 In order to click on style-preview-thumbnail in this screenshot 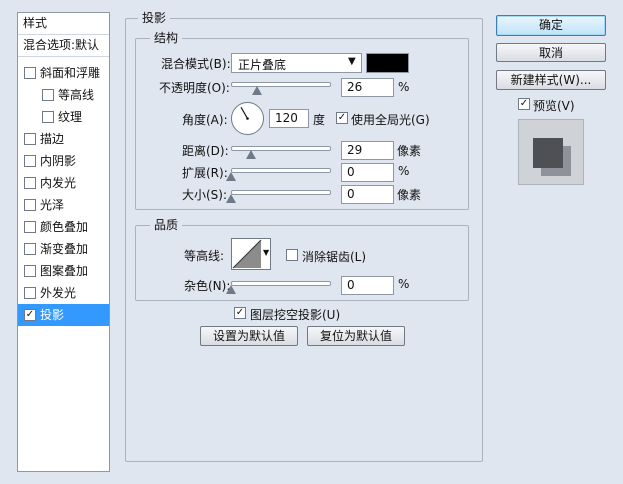, I will do `click(551, 152)`.